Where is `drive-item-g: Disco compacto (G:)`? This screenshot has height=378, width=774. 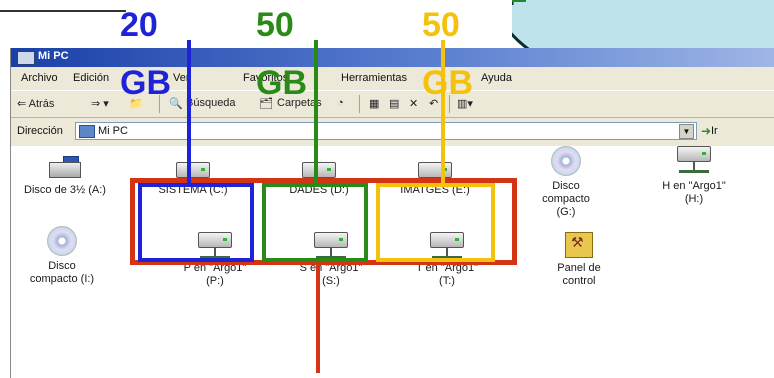
drive-item-g: Disco compacto (G:) is located at coordinates (566, 182).